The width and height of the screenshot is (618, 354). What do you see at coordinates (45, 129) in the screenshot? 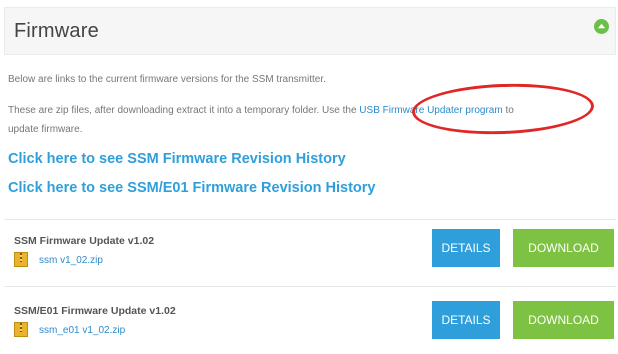
I see `intro-line-3: update firmware.` at bounding box center [45, 129].